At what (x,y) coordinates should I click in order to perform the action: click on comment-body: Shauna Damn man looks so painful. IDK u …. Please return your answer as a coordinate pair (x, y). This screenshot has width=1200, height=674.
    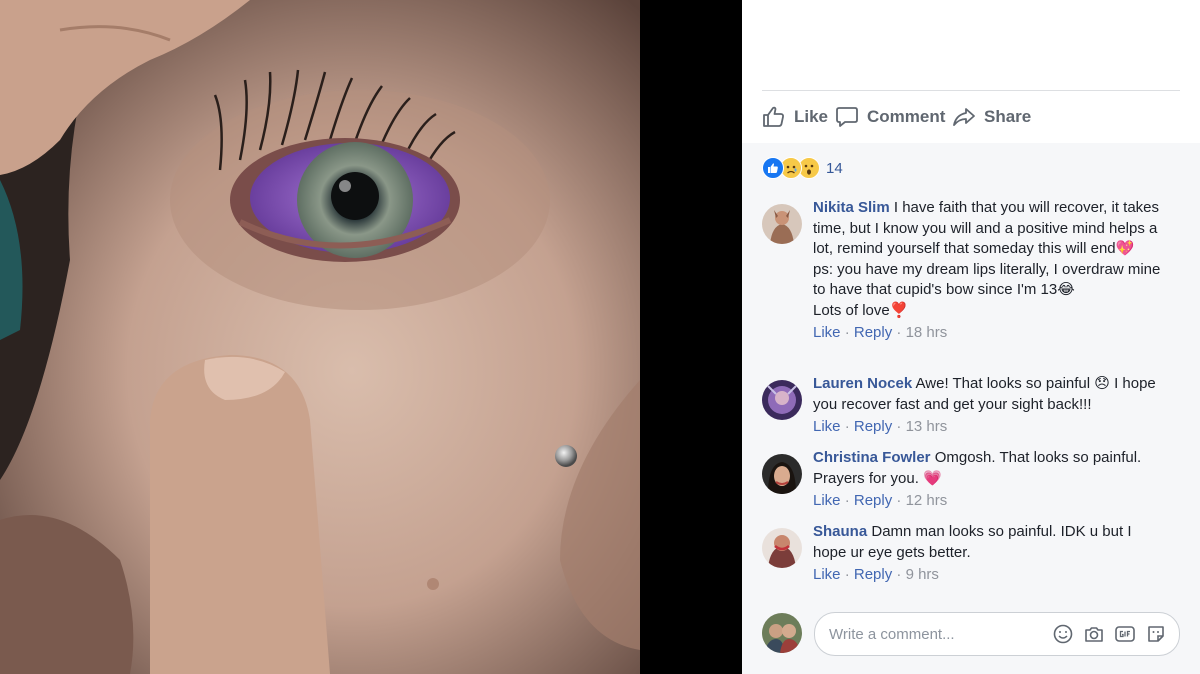
    Looking at the image, I should click on (988, 554).